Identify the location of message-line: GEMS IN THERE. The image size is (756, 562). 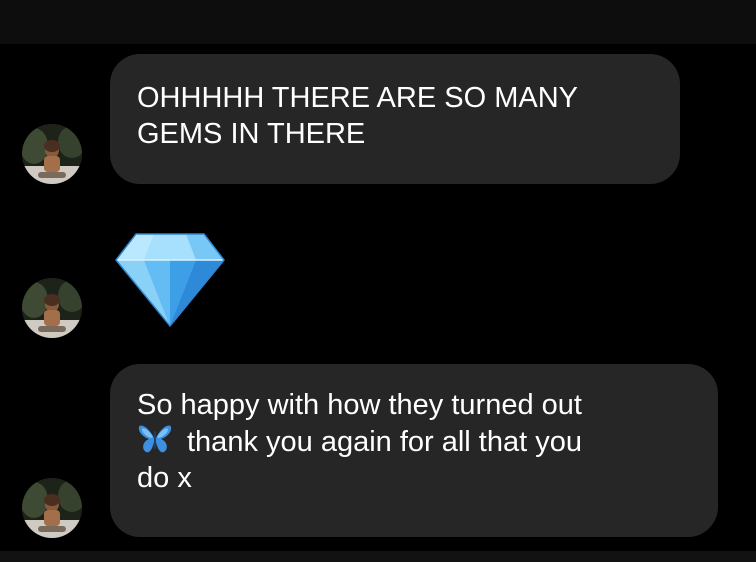
(251, 134).